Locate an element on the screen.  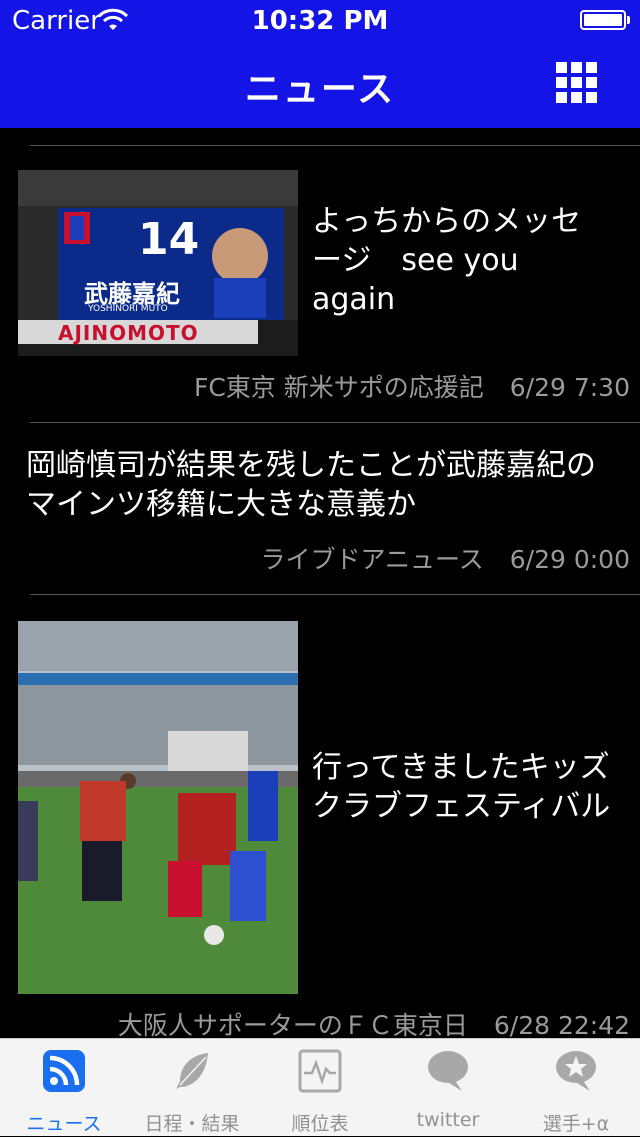
news-meta: ライブドアニュース 6/29 0:00 is located at coordinates (446, 558).